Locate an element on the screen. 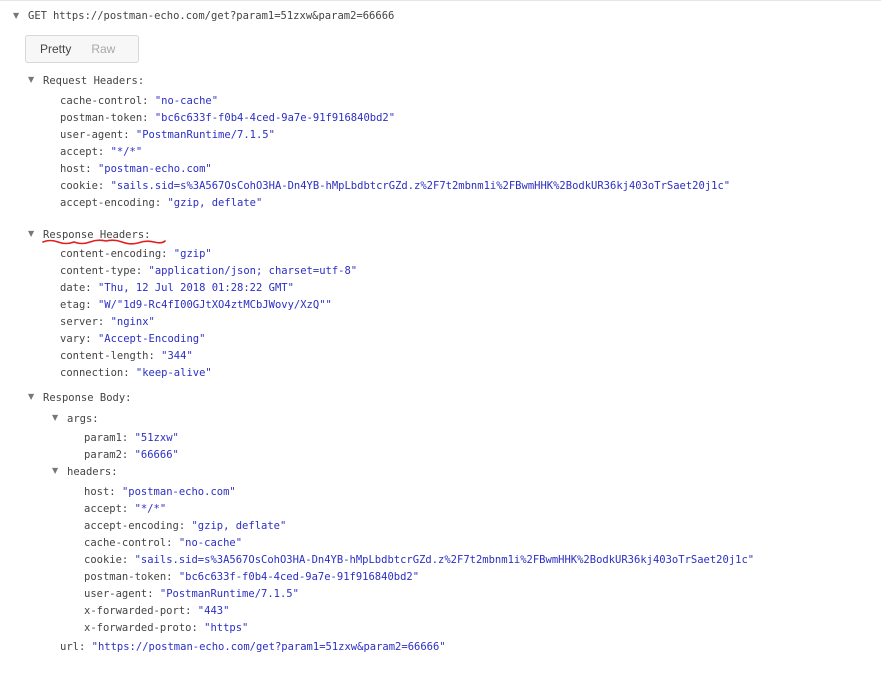  field-key: url: is located at coordinates (73, 647).